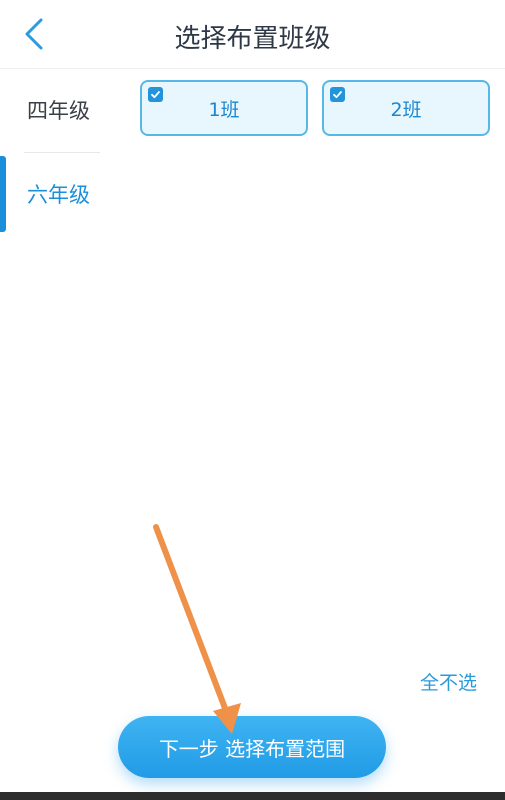 The width and height of the screenshot is (505, 800). What do you see at coordinates (252, 39) in the screenshot?
I see `page-title: 选择布置班级` at bounding box center [252, 39].